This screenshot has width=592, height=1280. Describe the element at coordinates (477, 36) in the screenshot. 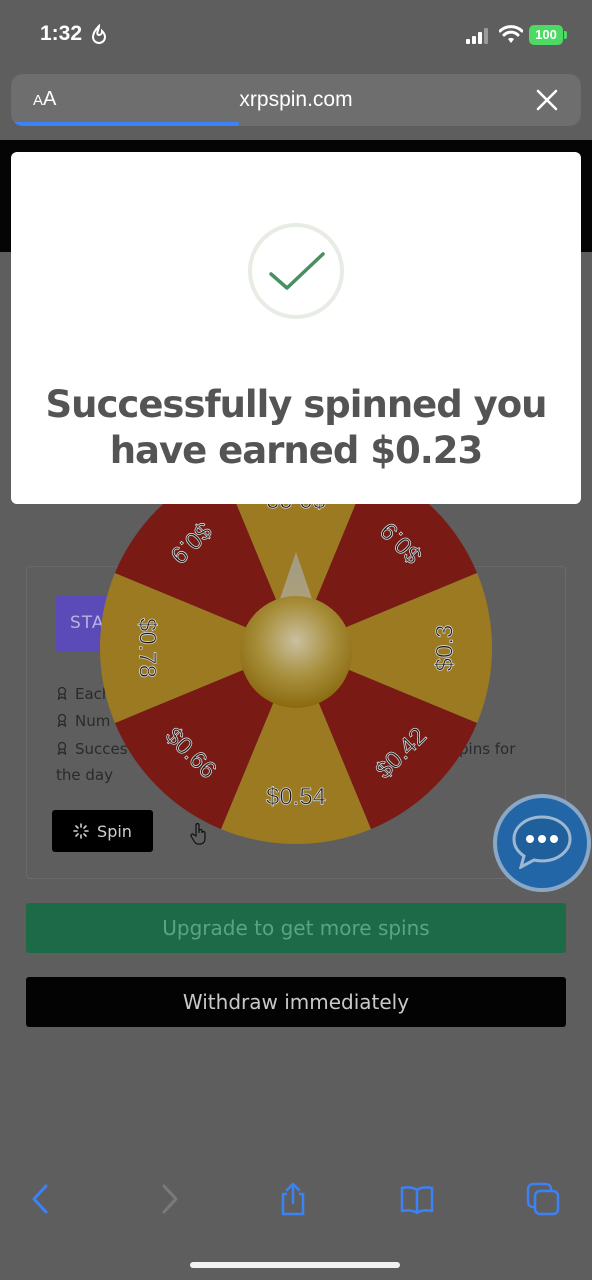

I see `signal-icon` at that location.